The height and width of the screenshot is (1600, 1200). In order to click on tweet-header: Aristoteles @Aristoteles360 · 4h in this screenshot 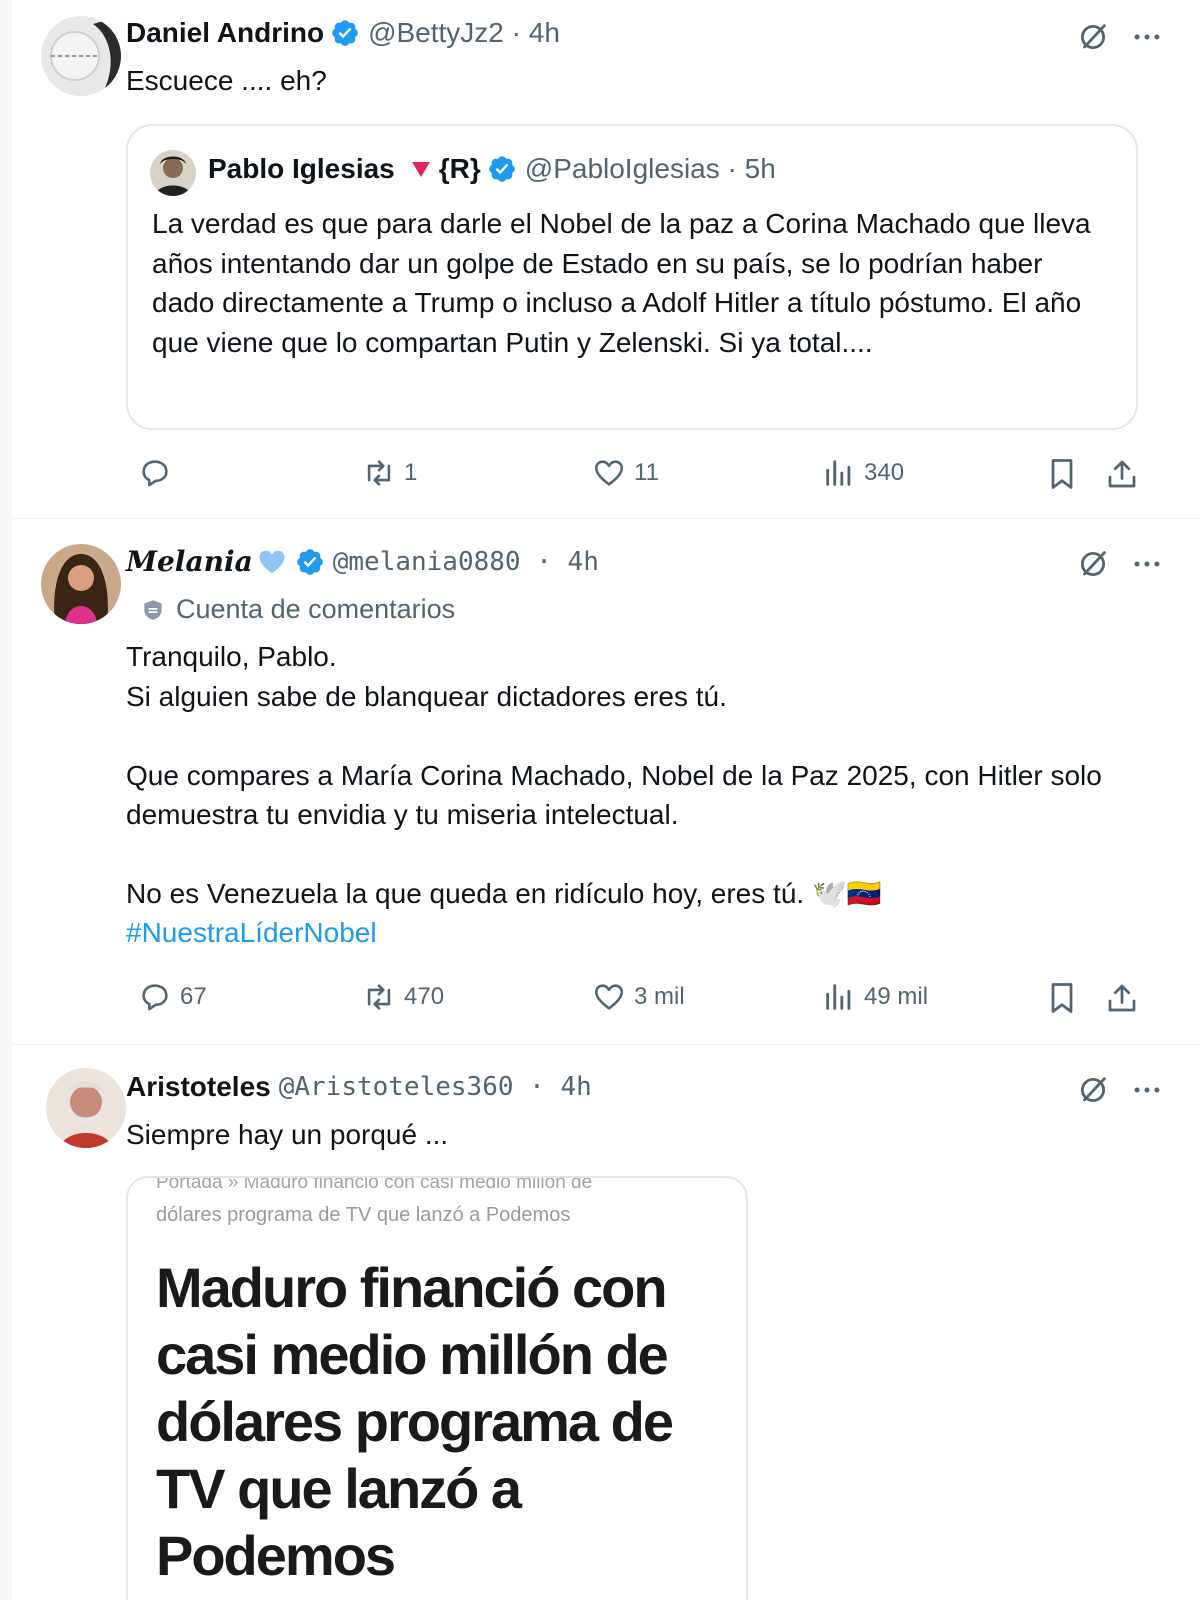, I will do `click(359, 1087)`.